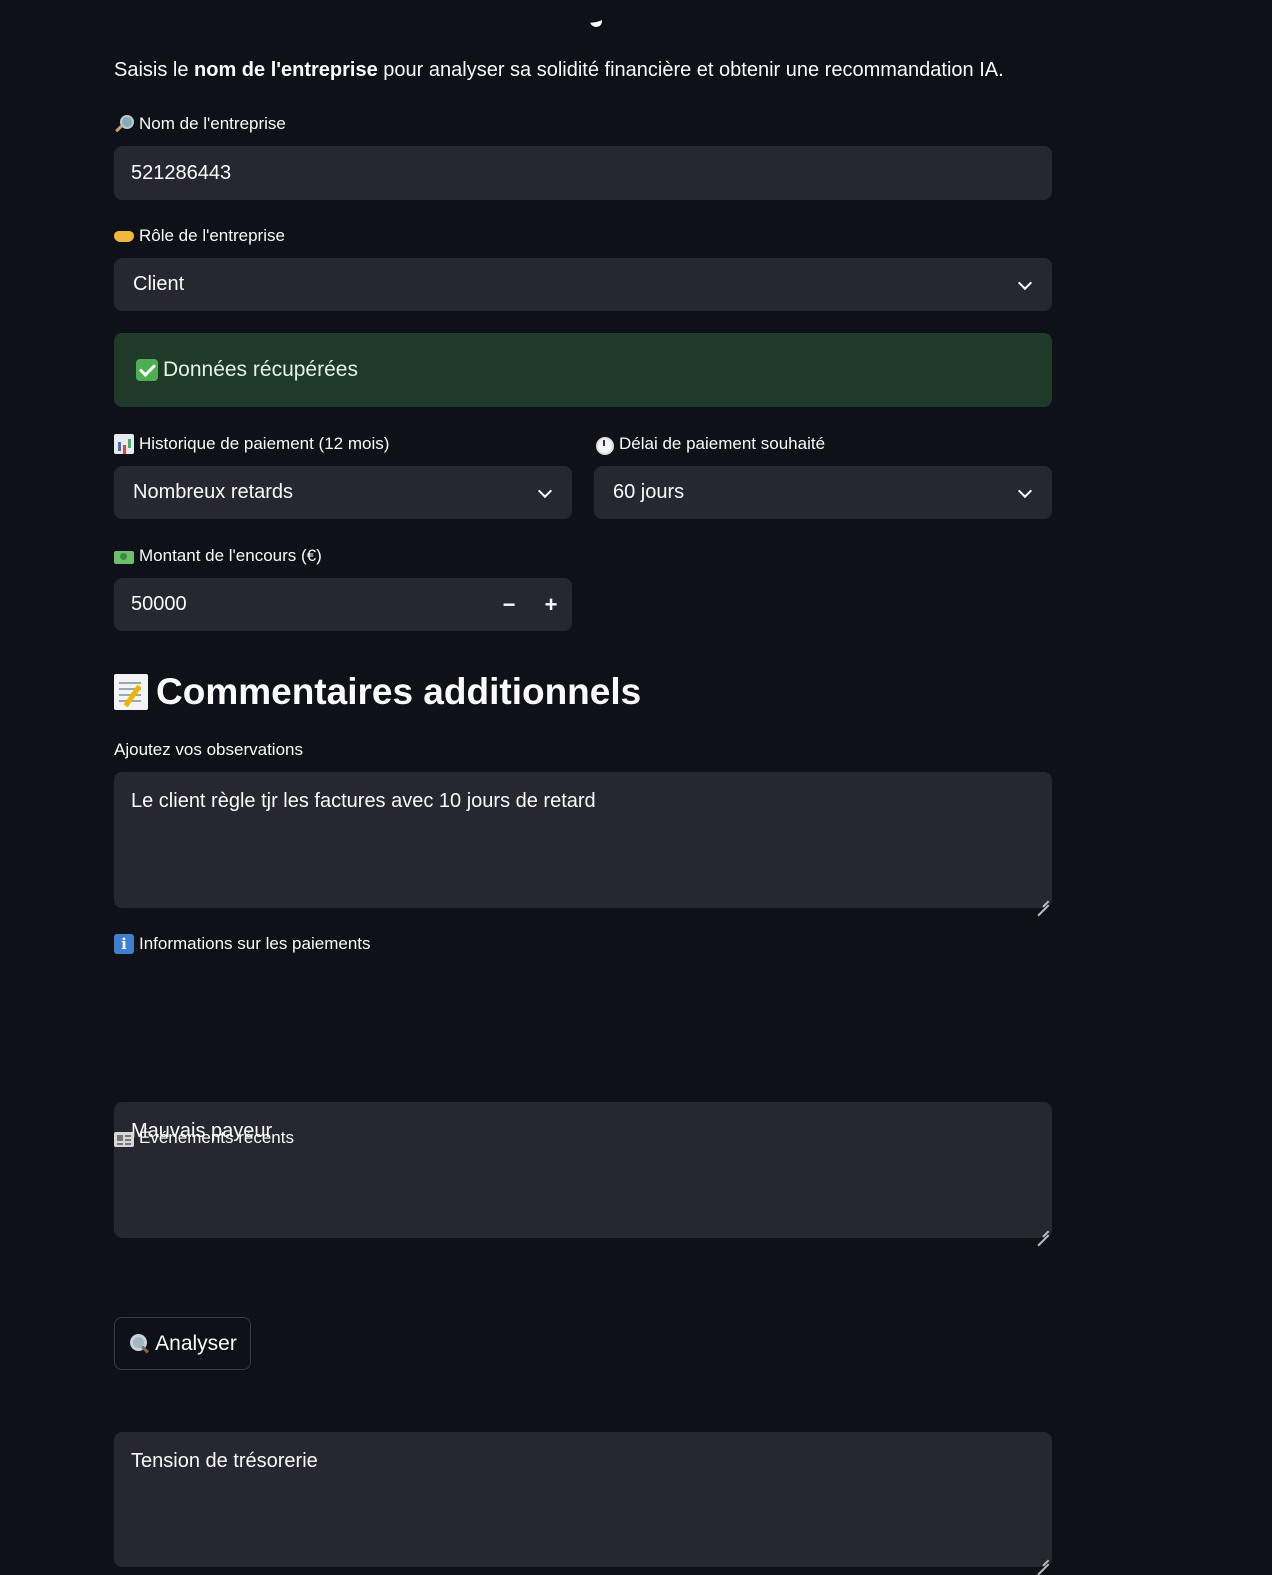 This screenshot has width=1272, height=1575. I want to click on bar-chart-icon, so click(124, 444).